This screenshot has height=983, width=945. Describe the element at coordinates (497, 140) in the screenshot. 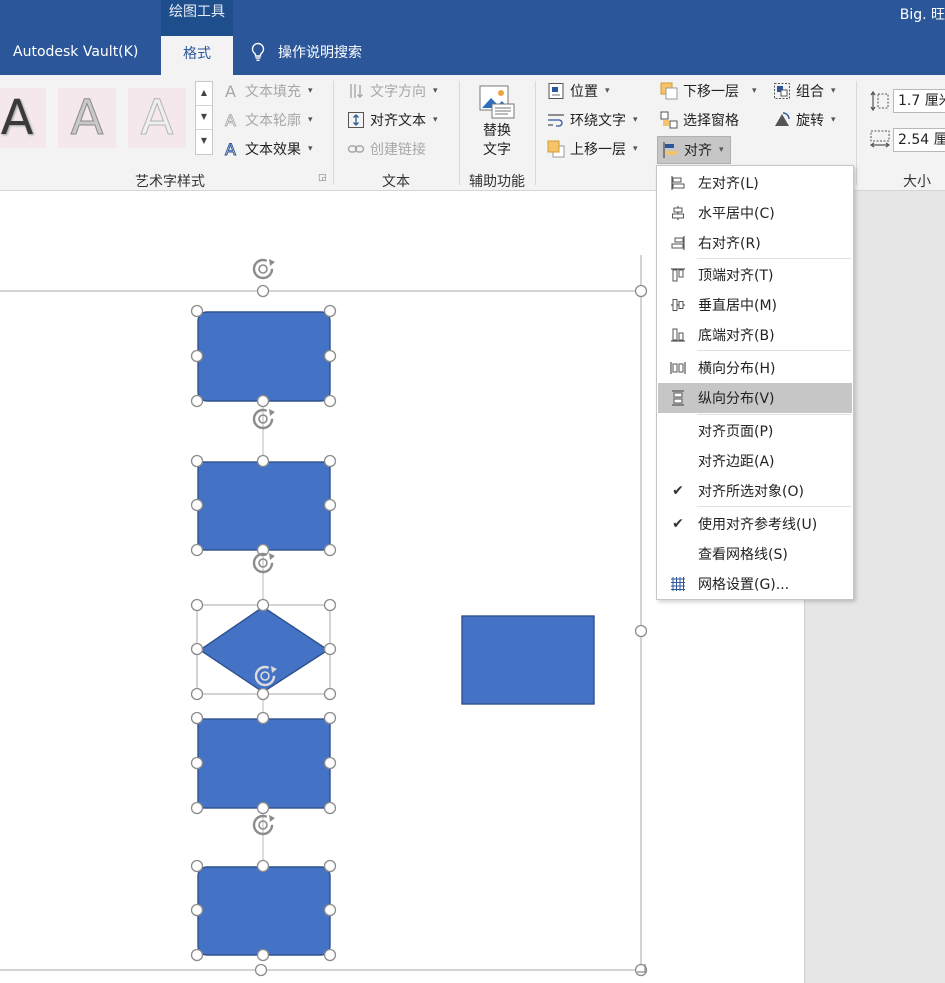

I see `alt-text-label: 替换 文字` at that location.